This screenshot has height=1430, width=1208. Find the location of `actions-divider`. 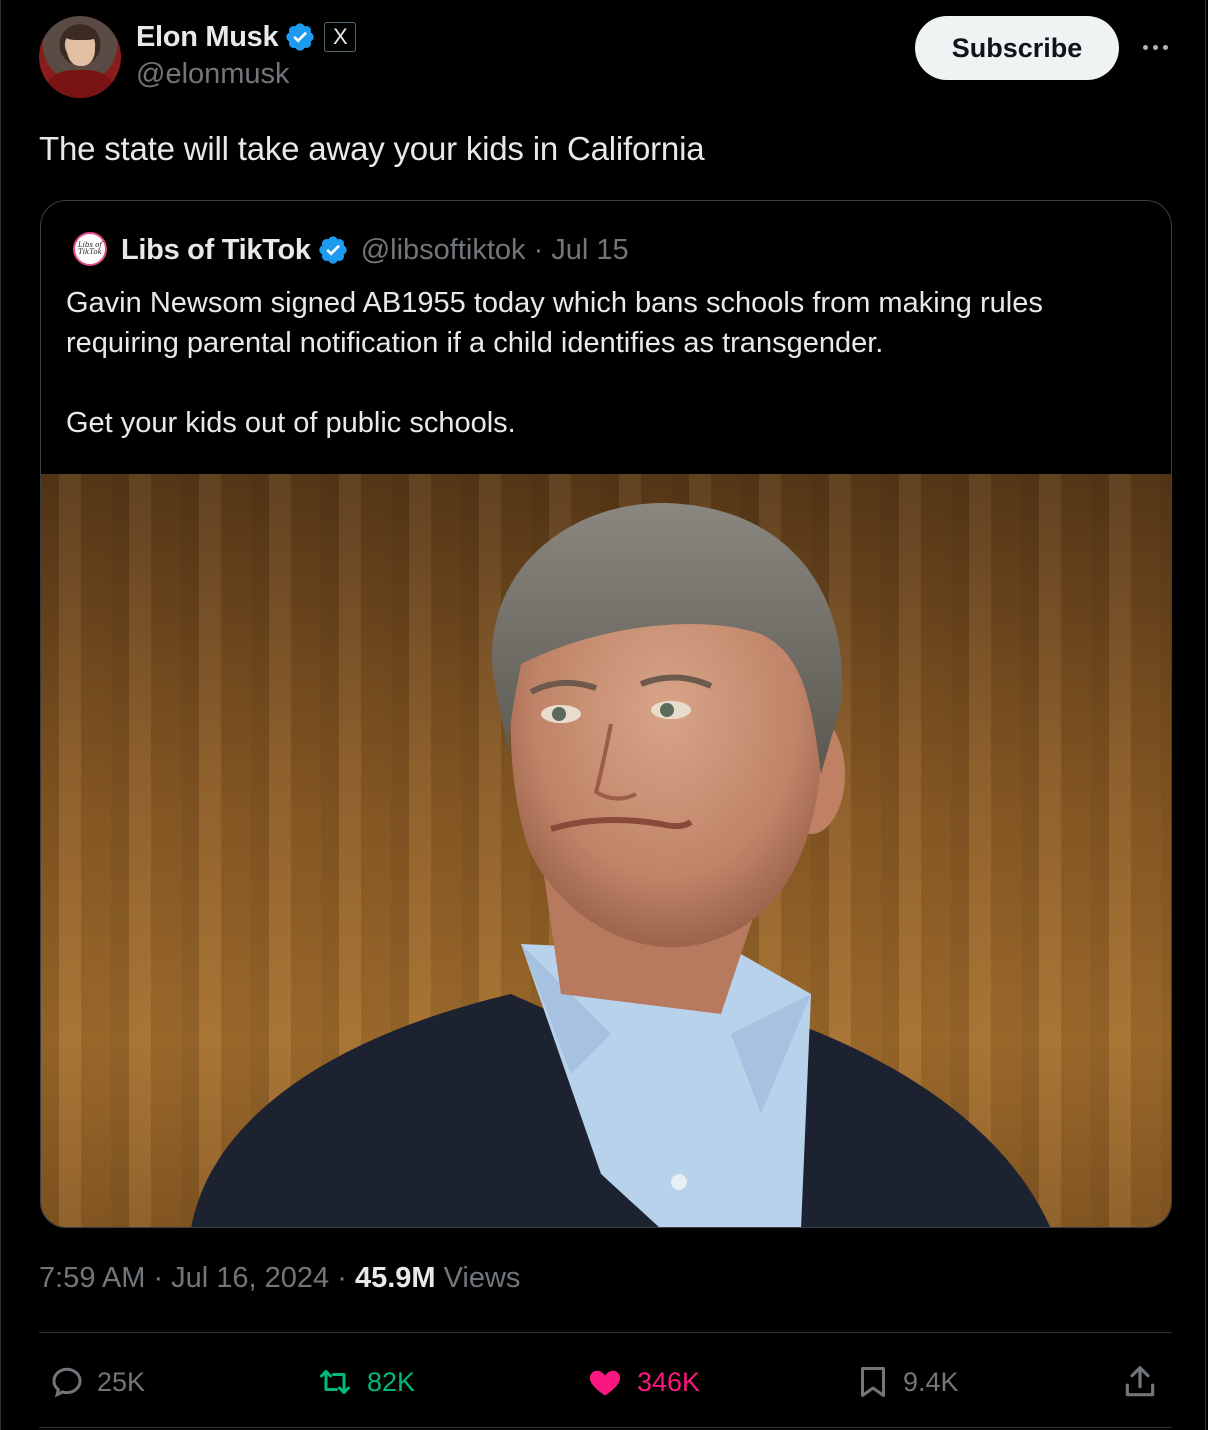

actions-divider is located at coordinates (605, 1427).